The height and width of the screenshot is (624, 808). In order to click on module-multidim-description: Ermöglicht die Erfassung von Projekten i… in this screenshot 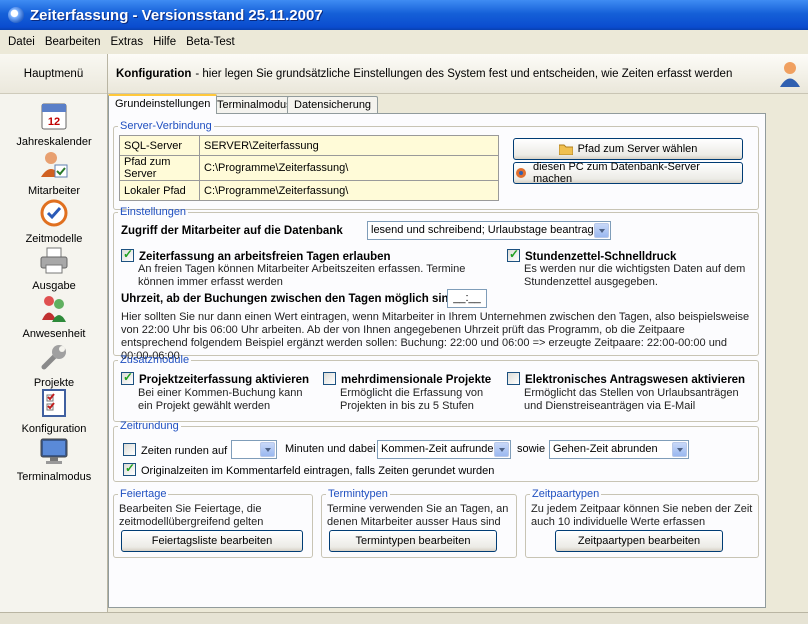, I will do `click(412, 399)`.